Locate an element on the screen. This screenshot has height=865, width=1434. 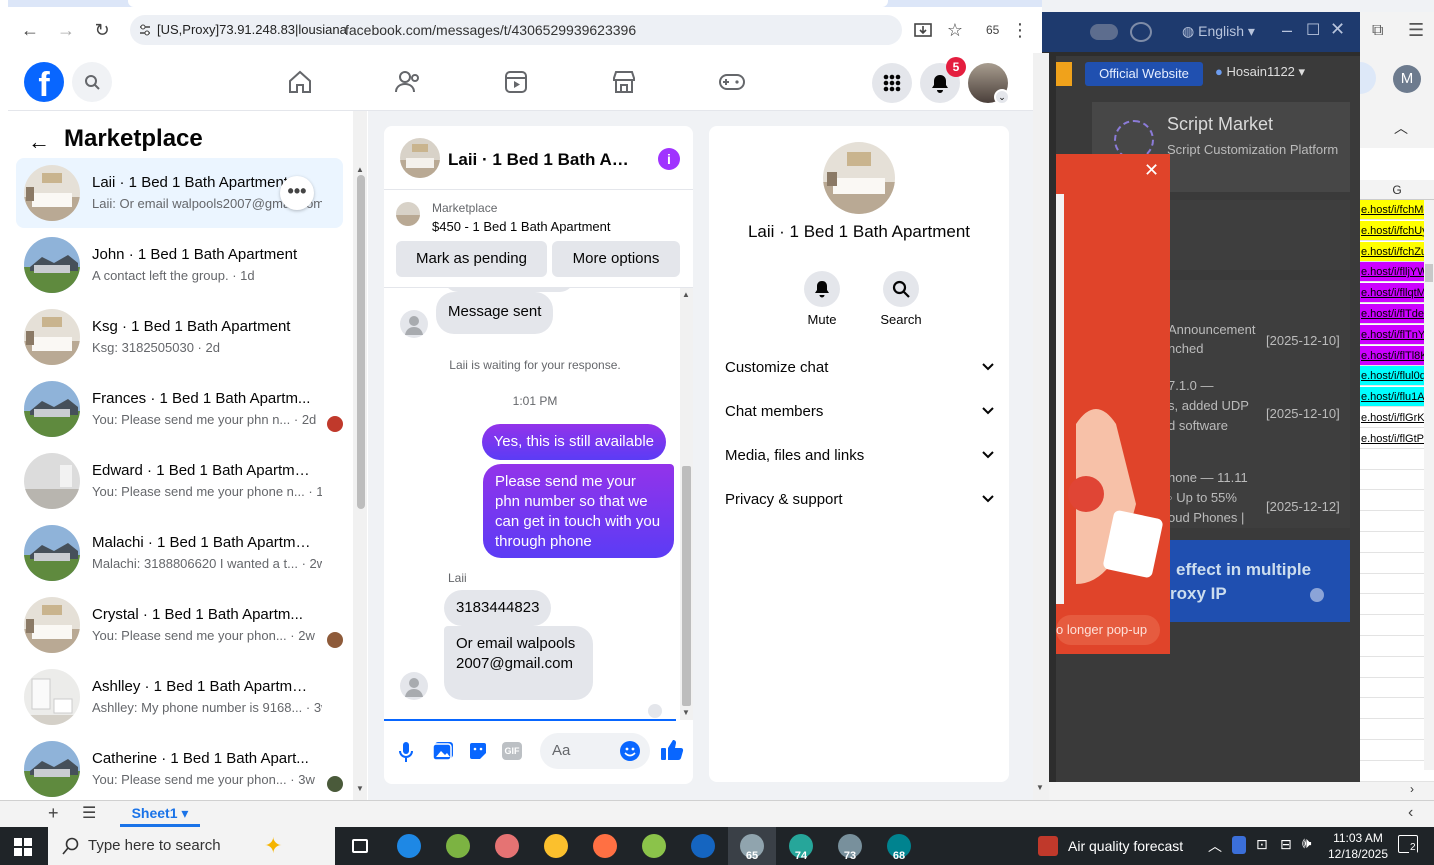
tray-device-icon: ⊡ is located at coordinates (1262, 844).